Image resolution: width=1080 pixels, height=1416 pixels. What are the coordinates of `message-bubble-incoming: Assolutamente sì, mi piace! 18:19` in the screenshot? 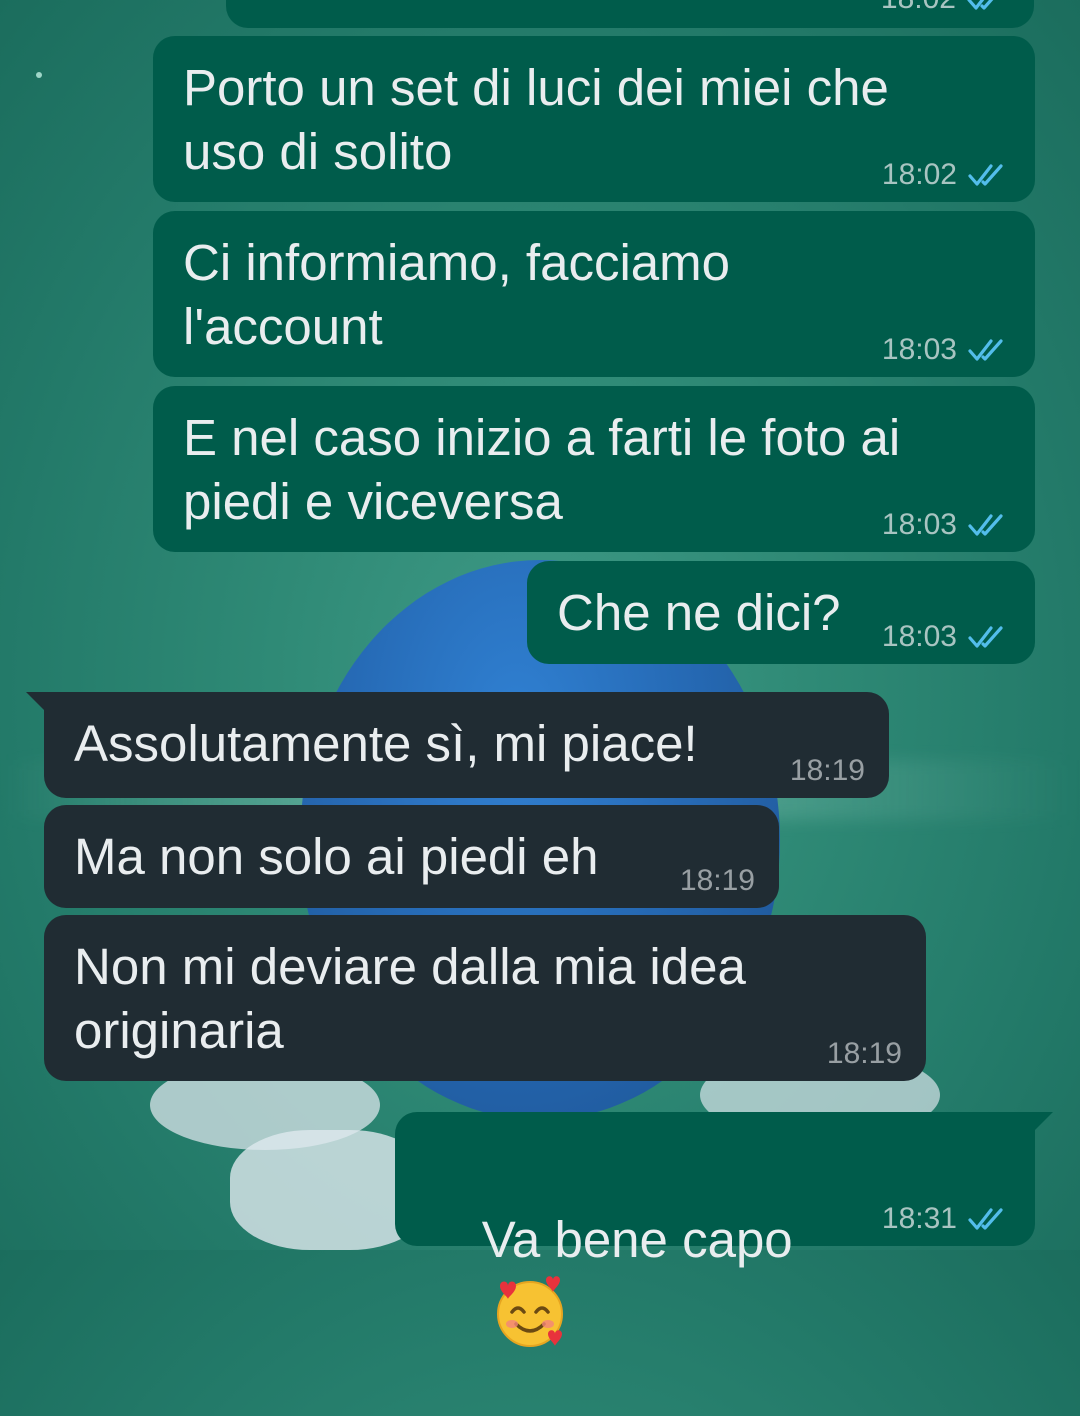 It's located at (457, 745).